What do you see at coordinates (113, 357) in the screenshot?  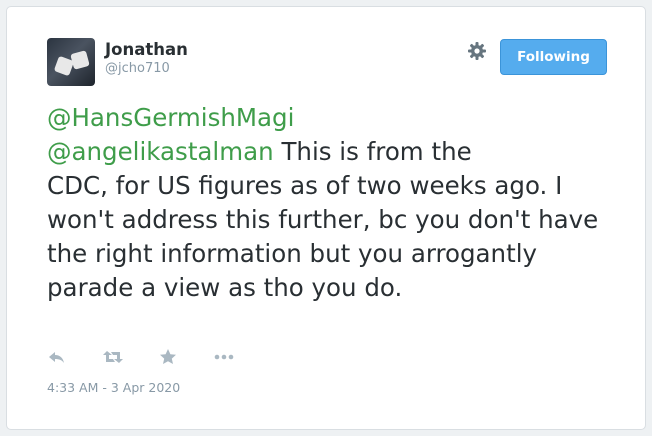 I see `retweet-icon` at bounding box center [113, 357].